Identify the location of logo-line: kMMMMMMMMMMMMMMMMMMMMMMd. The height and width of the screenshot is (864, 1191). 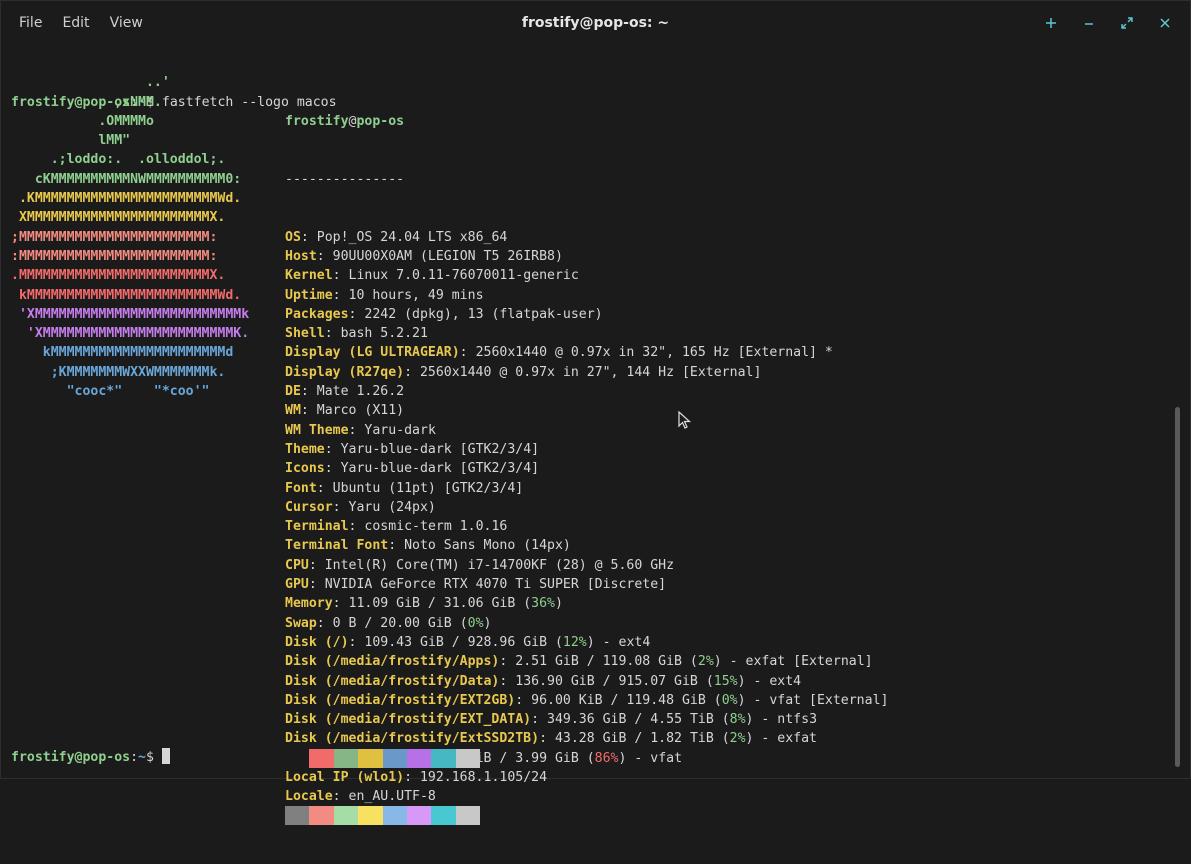
(122, 353).